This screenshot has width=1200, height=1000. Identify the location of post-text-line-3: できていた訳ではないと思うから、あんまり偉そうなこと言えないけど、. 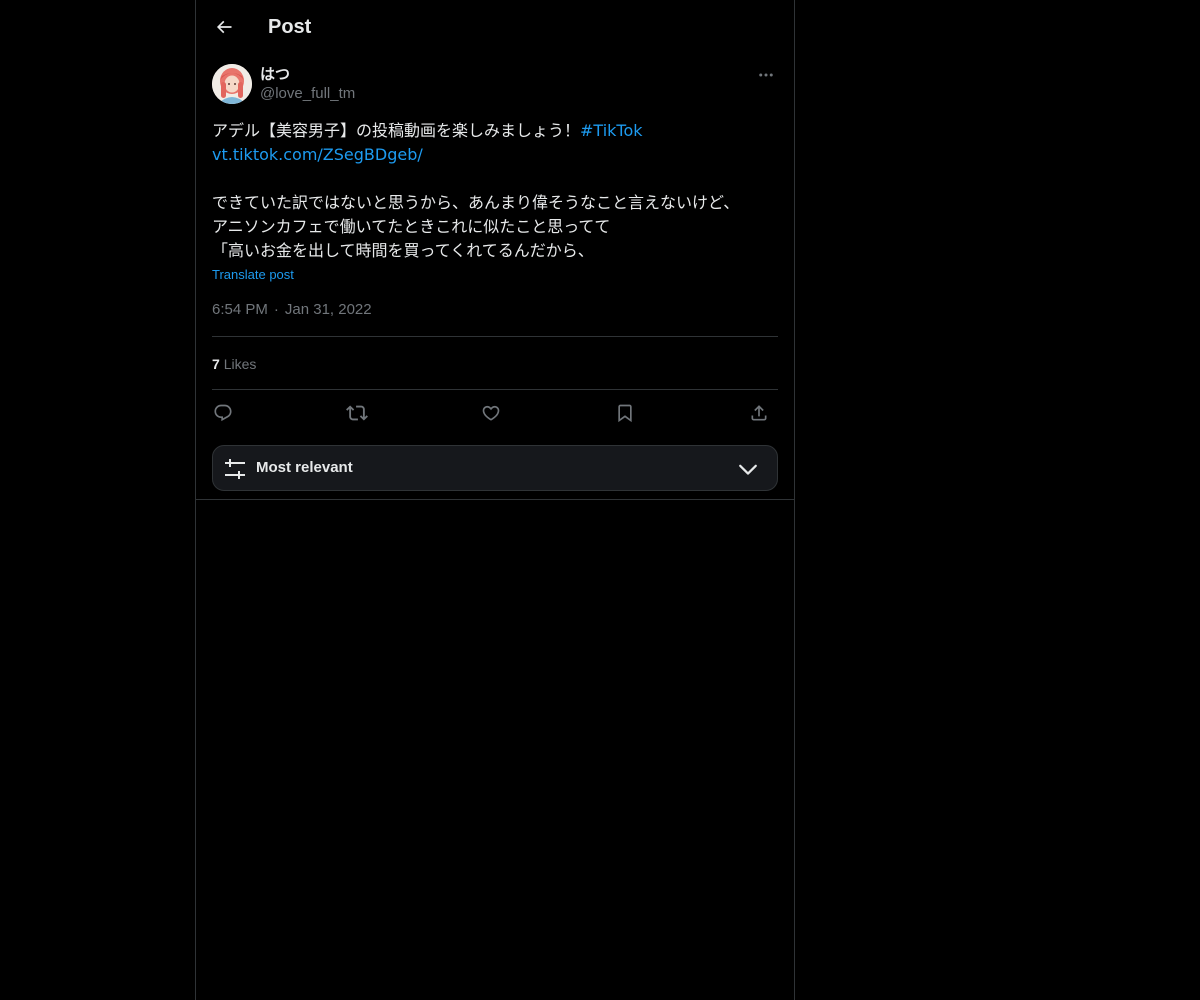
(476, 202).